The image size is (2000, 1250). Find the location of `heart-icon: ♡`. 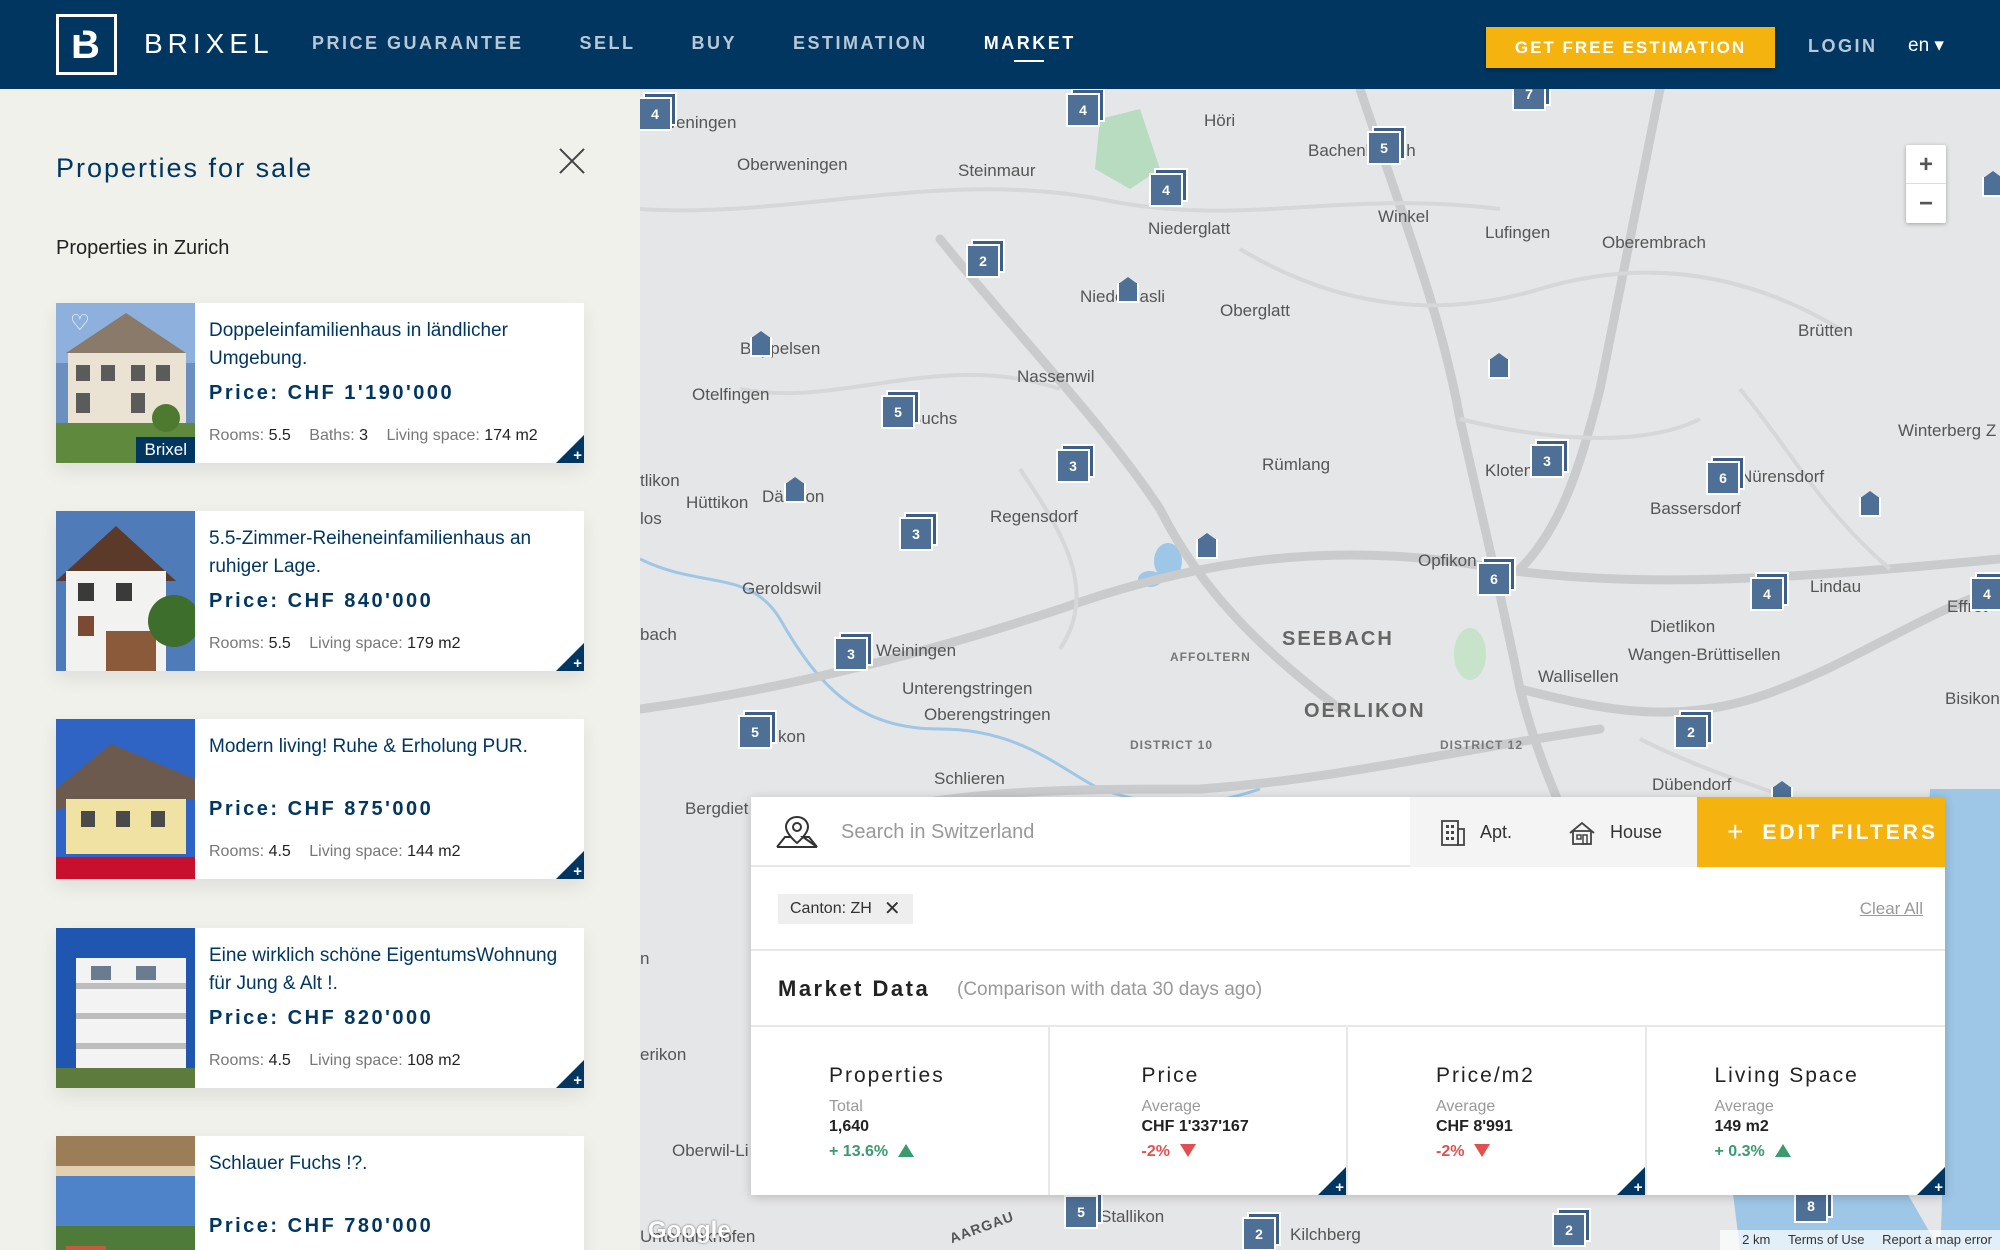

heart-icon: ♡ is located at coordinates (81, 323).